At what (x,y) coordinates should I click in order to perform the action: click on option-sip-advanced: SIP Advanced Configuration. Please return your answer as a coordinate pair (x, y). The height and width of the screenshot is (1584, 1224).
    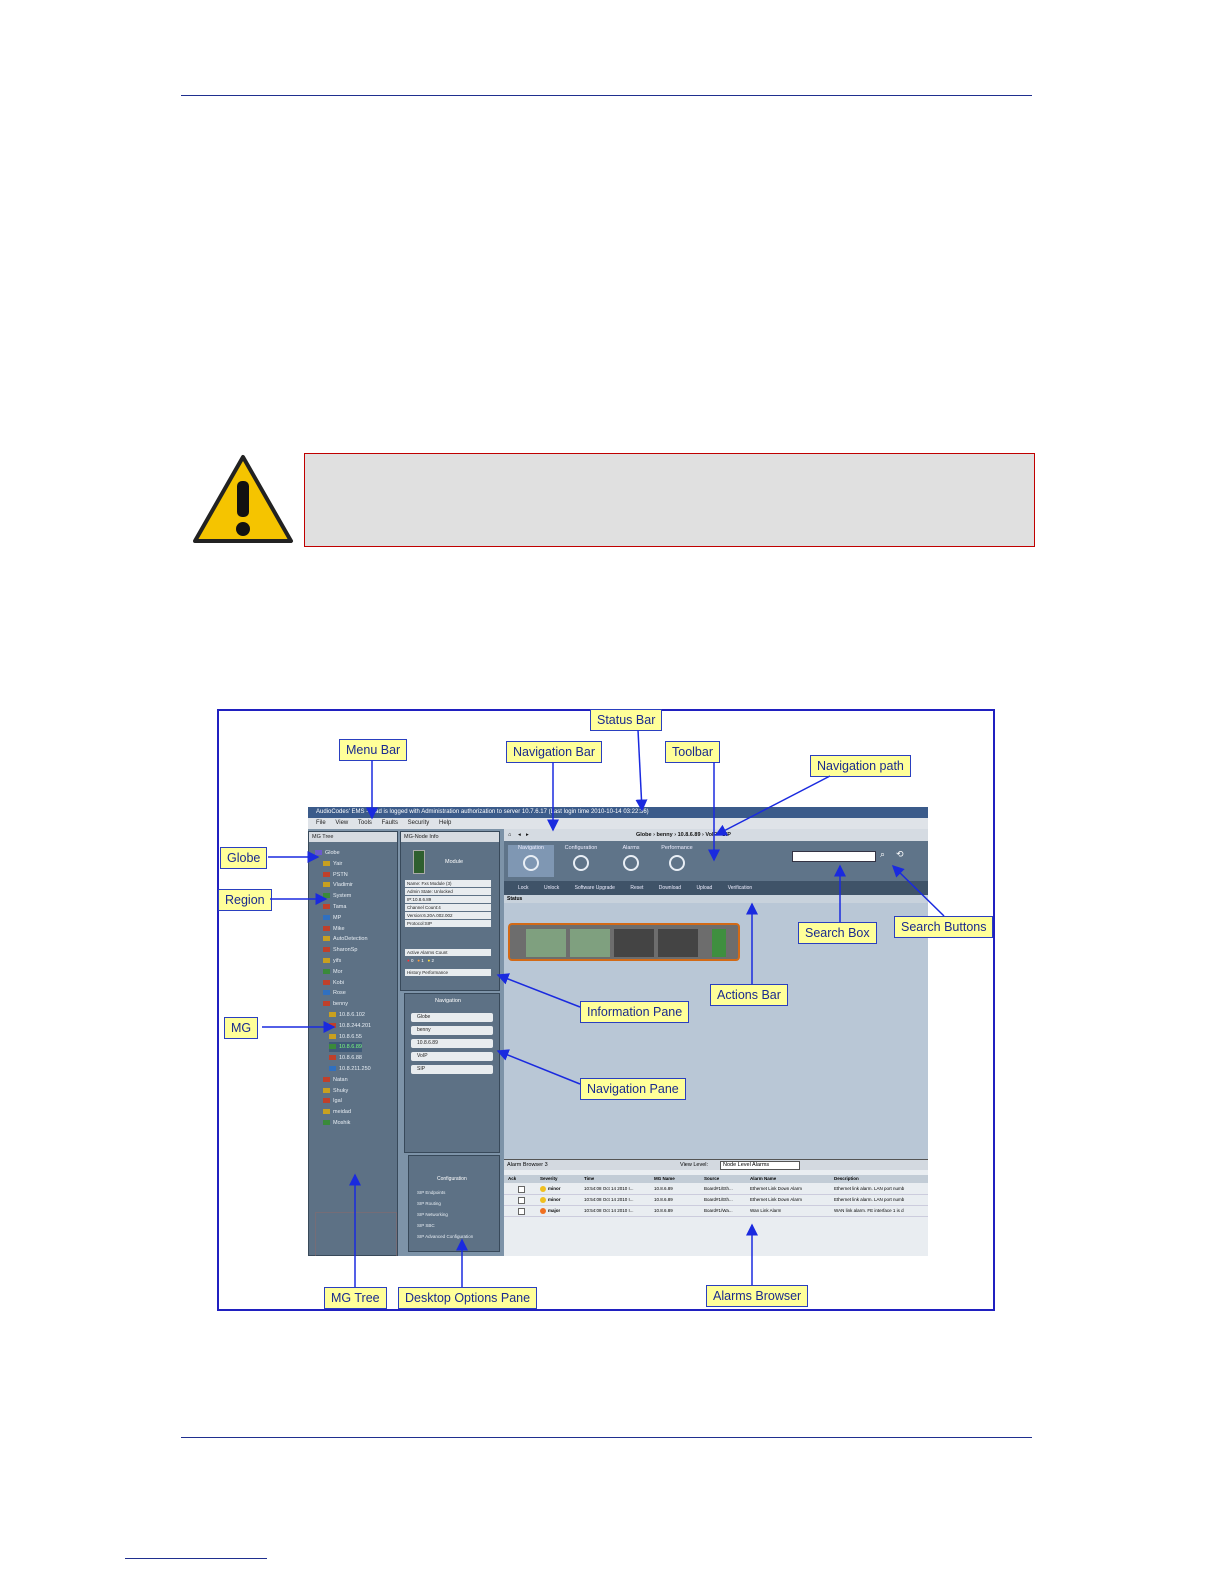
    Looking at the image, I should click on (445, 1236).